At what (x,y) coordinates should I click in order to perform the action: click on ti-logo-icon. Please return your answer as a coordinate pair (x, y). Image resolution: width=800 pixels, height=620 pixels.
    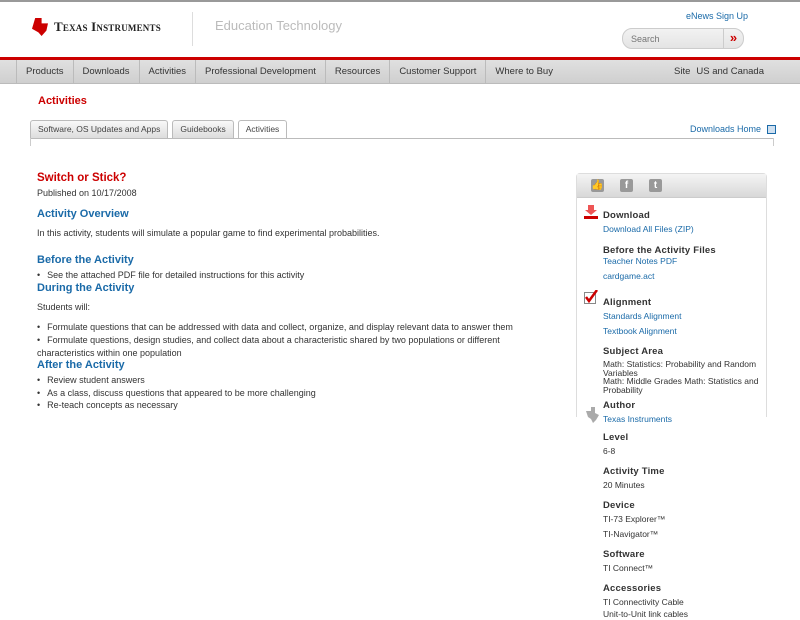
    Looking at the image, I should click on (40, 27).